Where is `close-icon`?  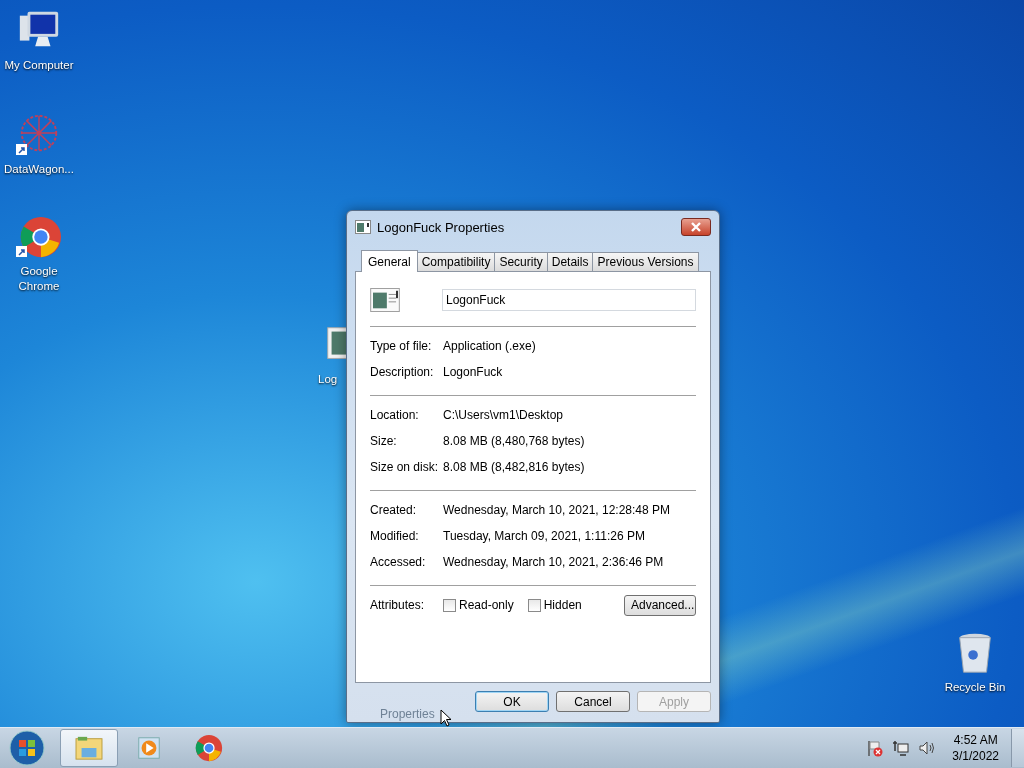 close-icon is located at coordinates (696, 227).